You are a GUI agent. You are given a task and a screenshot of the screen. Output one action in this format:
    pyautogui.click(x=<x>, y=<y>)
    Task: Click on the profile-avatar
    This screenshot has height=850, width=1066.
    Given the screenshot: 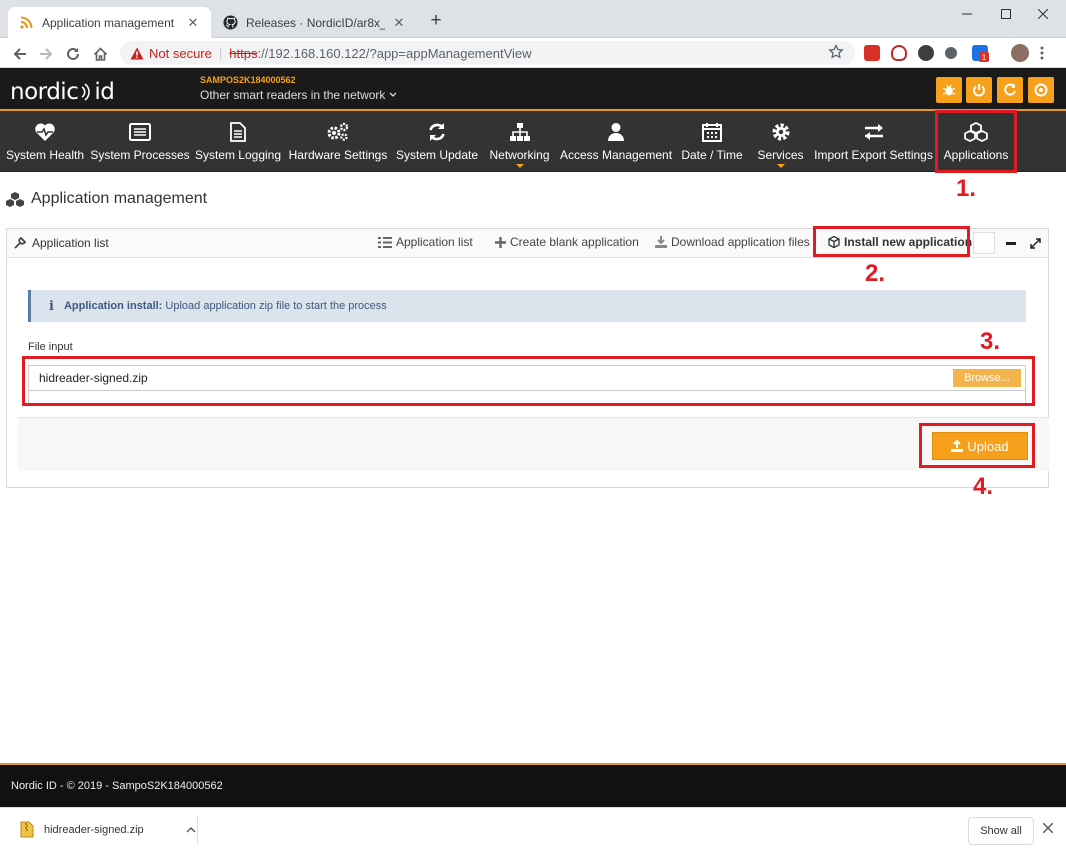 What is the action you would take?
    pyautogui.click(x=1020, y=53)
    